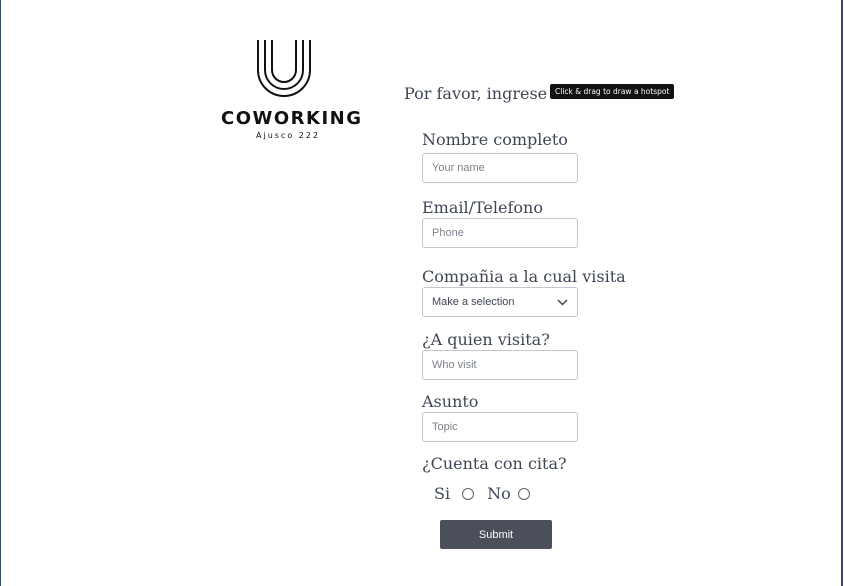 This screenshot has width=845, height=586. I want to click on radio-yes, so click(468, 493).